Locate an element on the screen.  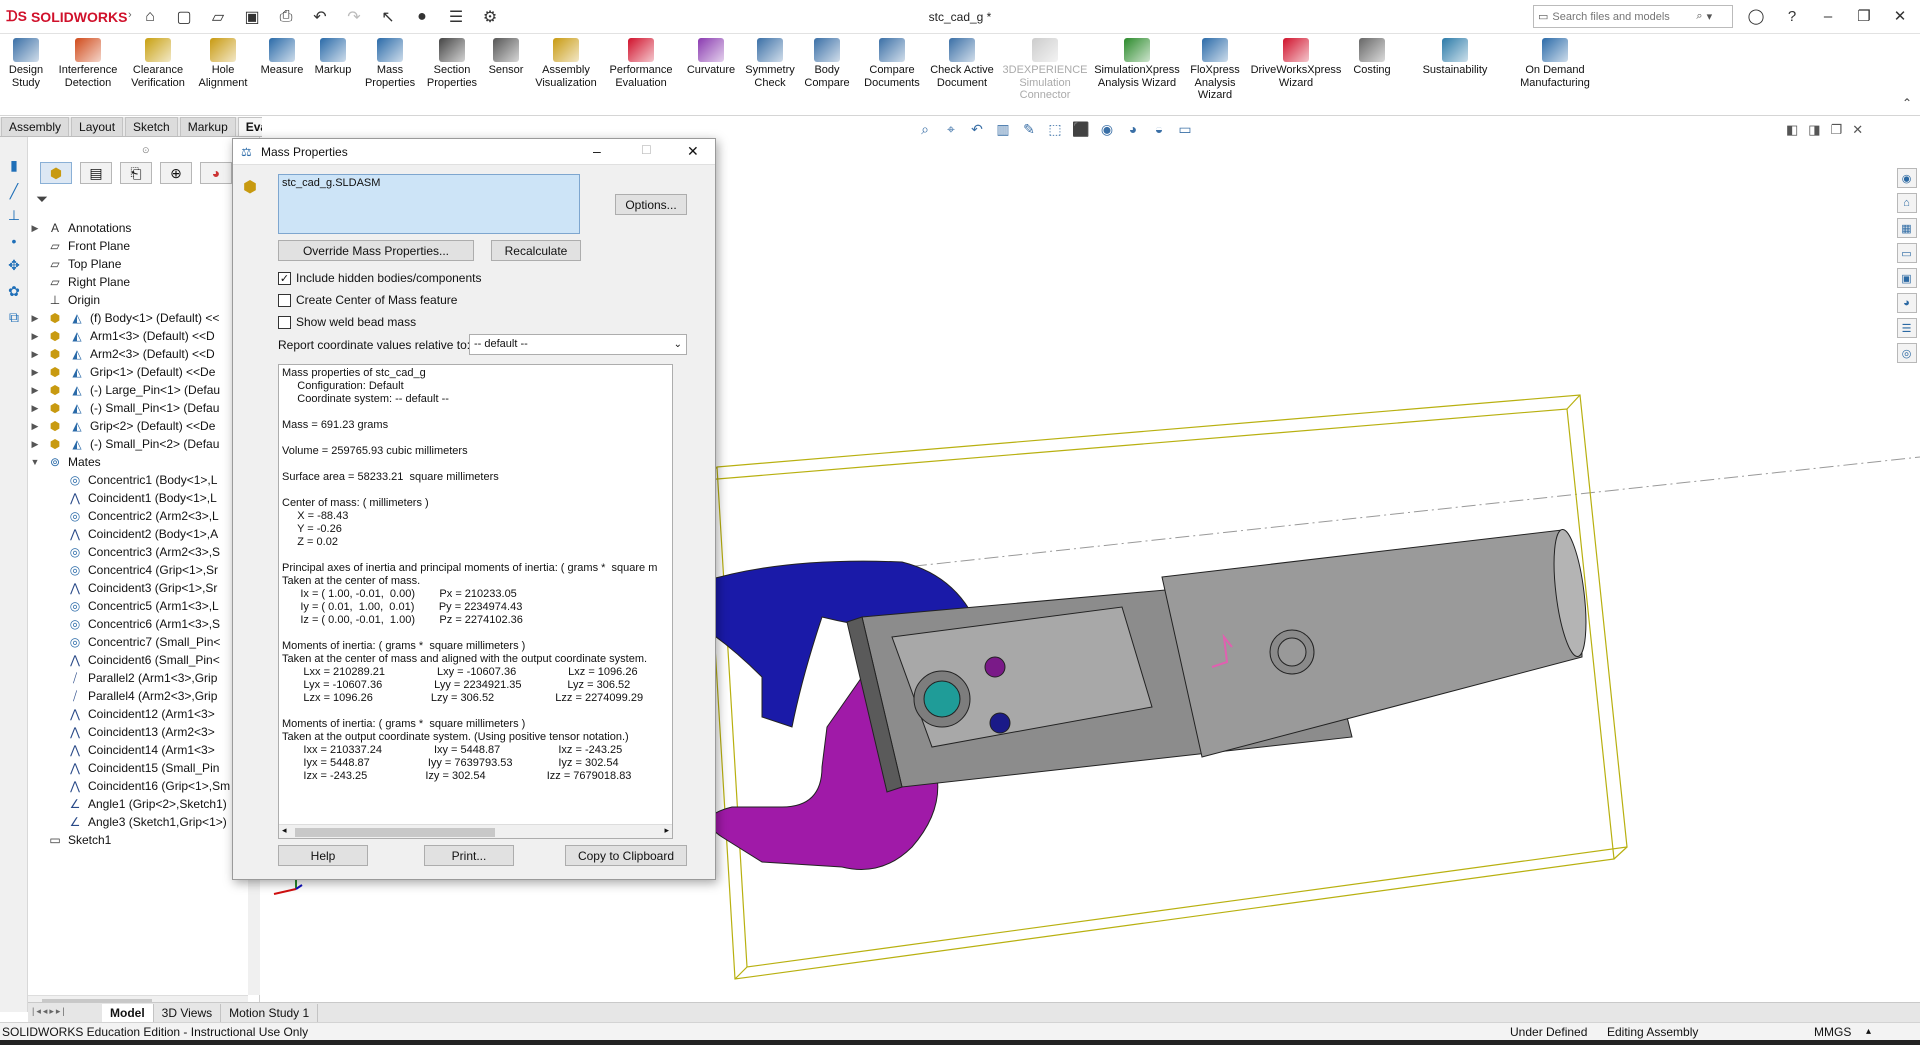
clearance-verification-button: Clearance Verification is located at coordinates (158, 63).